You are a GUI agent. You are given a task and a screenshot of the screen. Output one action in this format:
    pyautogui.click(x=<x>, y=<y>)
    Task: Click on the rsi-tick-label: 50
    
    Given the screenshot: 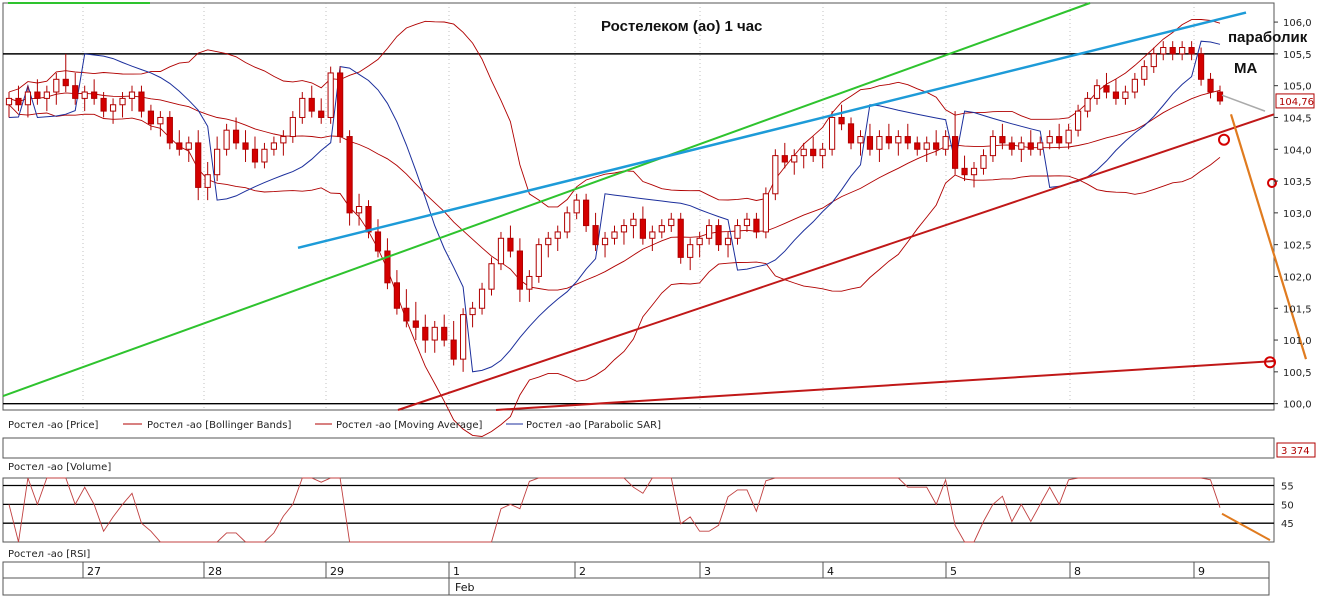 What is the action you would take?
    pyautogui.click(x=1287, y=505)
    